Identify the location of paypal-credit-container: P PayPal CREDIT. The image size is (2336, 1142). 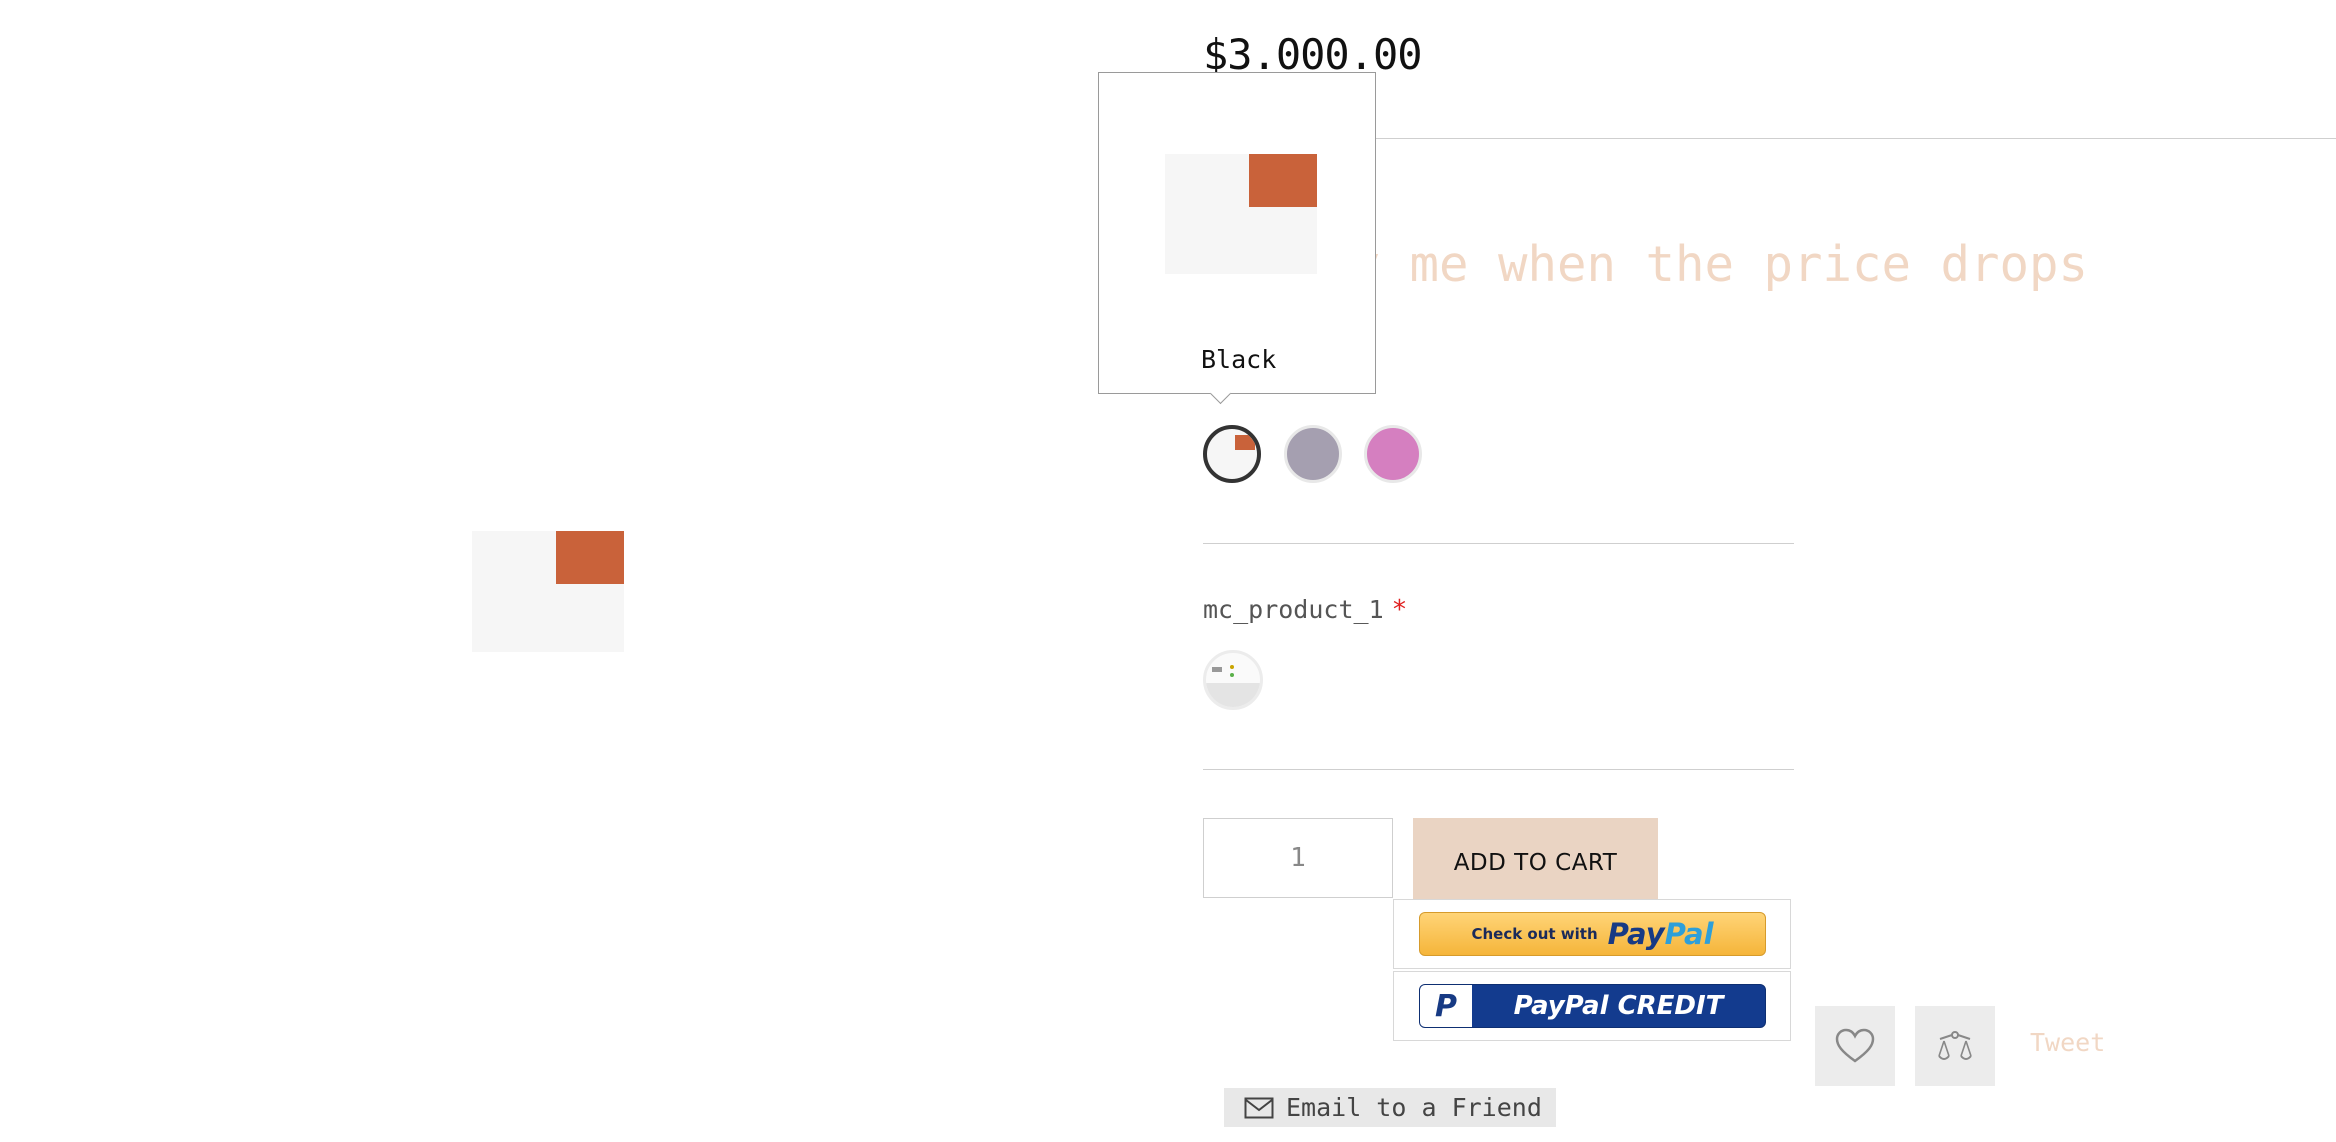
(1592, 1006).